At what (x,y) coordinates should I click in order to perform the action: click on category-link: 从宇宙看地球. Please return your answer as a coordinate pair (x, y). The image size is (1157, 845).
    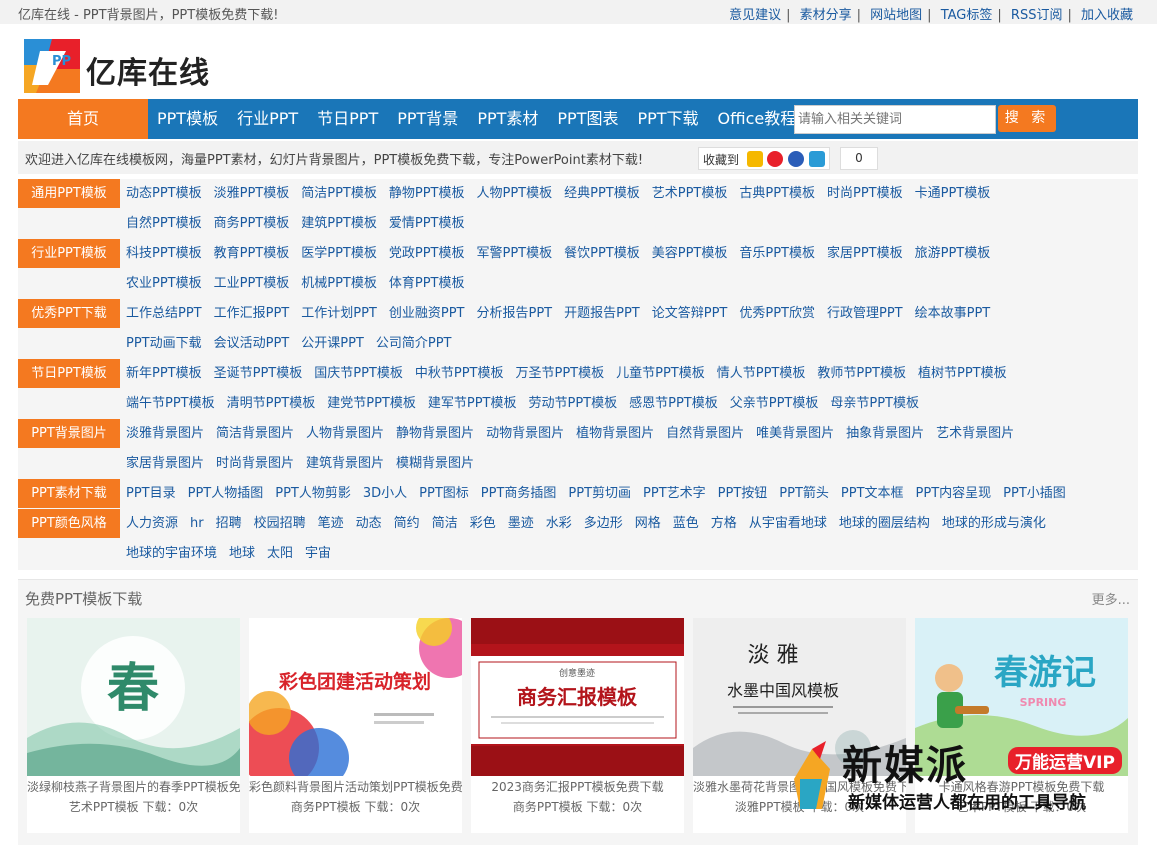
    Looking at the image, I should click on (788, 524).